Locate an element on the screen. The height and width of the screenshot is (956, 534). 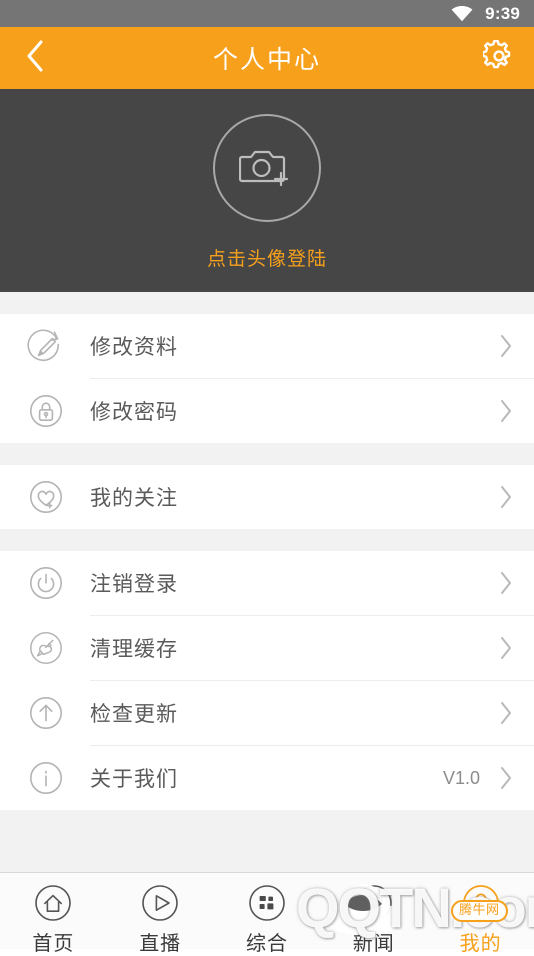
page-title: 个人中心 is located at coordinates (266, 60).